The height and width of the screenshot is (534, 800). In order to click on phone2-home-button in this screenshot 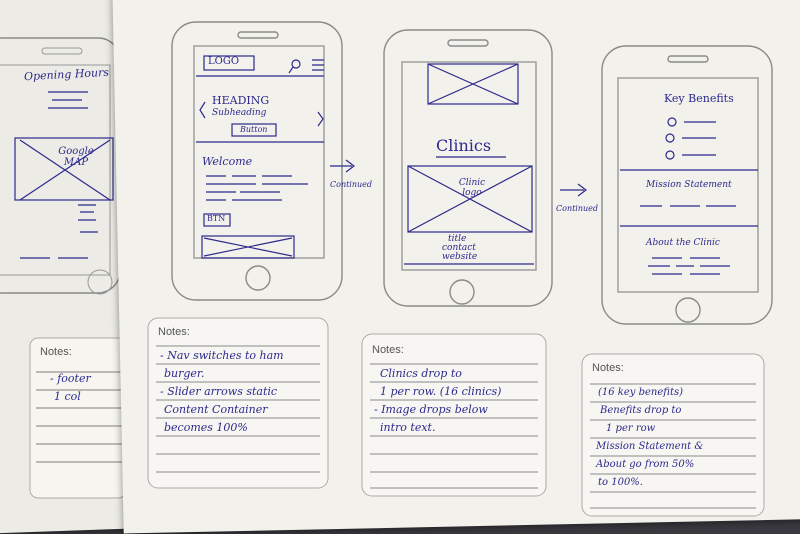, I will do `click(462, 292)`.